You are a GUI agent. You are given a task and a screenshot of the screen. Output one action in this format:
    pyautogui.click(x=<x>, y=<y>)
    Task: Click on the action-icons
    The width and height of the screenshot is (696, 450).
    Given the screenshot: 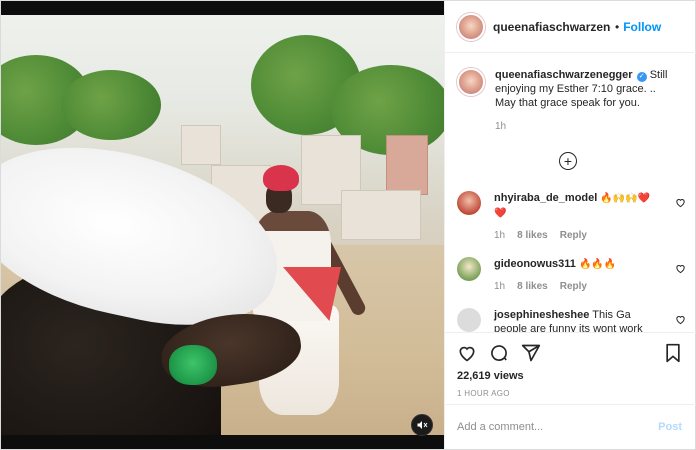 What is the action you would take?
    pyautogui.click(x=499, y=353)
    